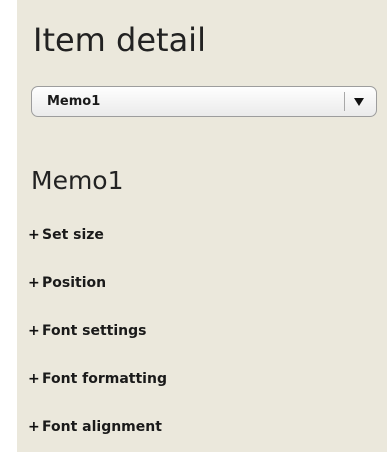 The width and height of the screenshot is (387, 464). I want to click on item-select-value: Memo1, so click(74, 101).